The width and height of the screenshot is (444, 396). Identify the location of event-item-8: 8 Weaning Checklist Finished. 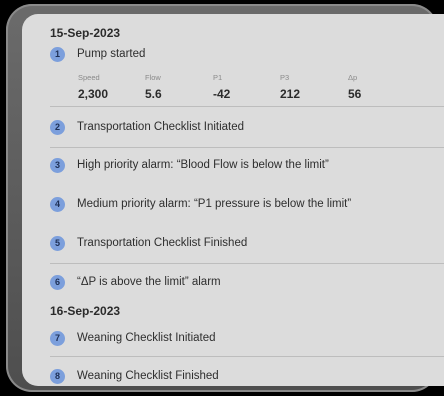
(247, 375).